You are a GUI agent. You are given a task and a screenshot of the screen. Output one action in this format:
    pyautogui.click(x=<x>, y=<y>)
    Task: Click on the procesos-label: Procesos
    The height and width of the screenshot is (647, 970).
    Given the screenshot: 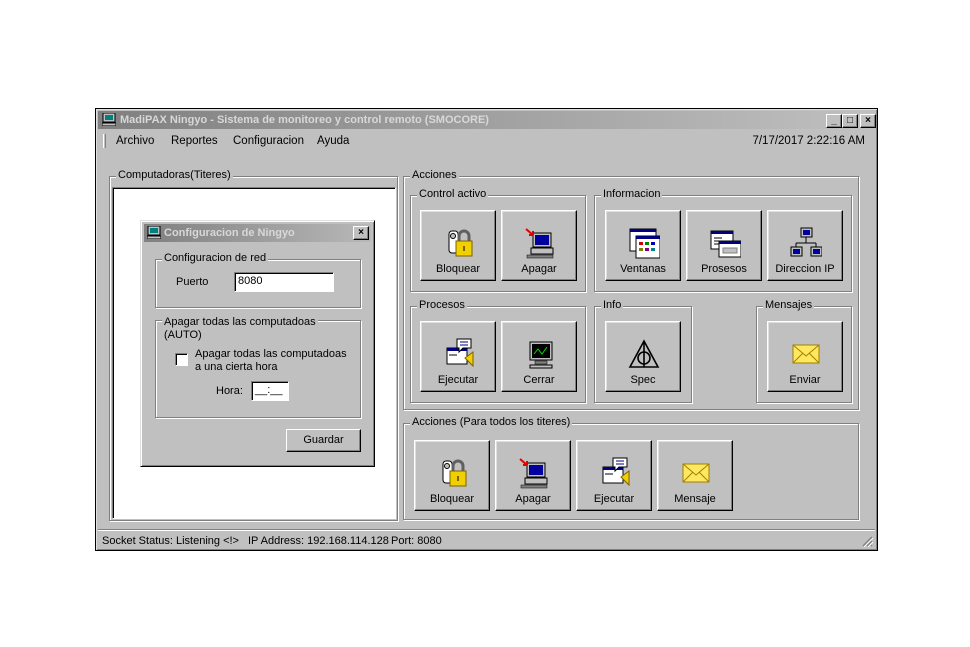 What is the action you would take?
    pyautogui.click(x=442, y=305)
    